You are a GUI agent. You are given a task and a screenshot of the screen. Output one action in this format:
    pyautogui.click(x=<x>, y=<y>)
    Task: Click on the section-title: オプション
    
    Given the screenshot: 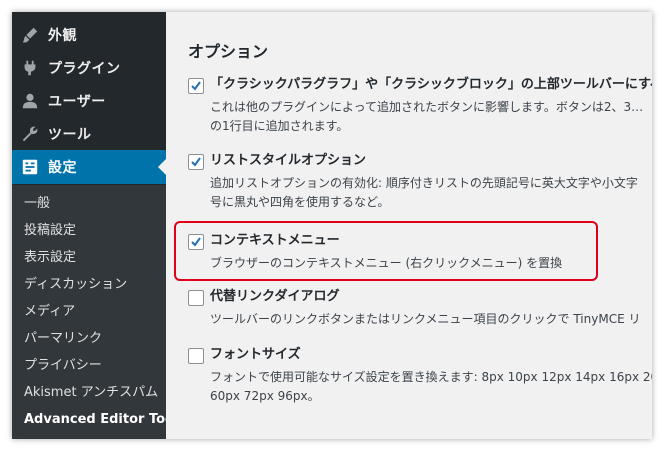 What is the action you would take?
    pyautogui.click(x=228, y=51)
    